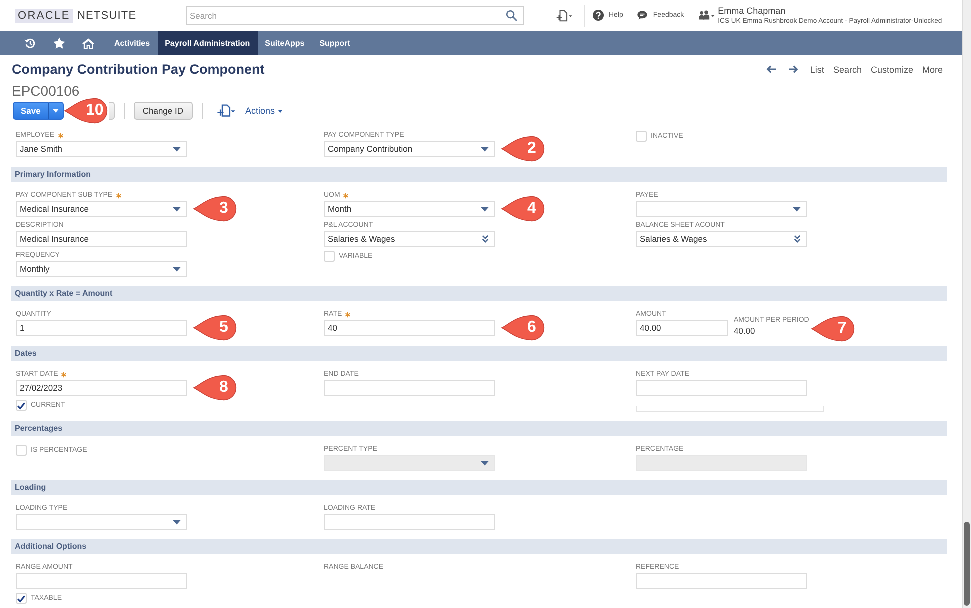  I want to click on callout-marker: 10, so click(86, 111).